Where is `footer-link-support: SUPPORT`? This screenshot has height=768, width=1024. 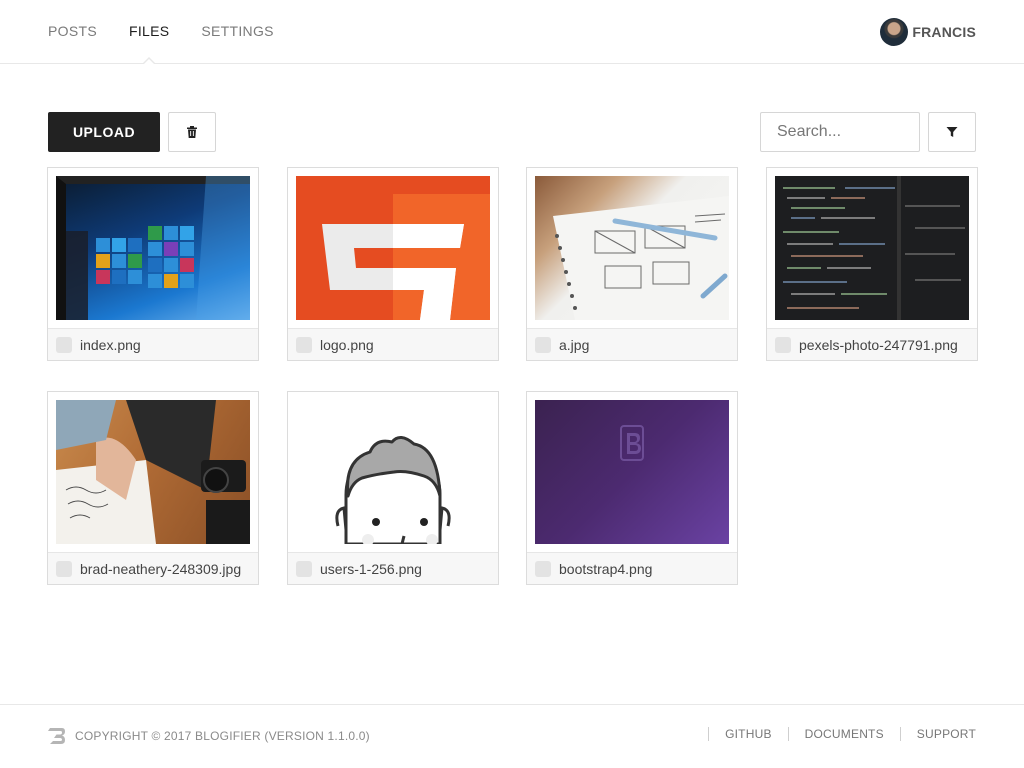
footer-link-support: SUPPORT is located at coordinates (946, 734).